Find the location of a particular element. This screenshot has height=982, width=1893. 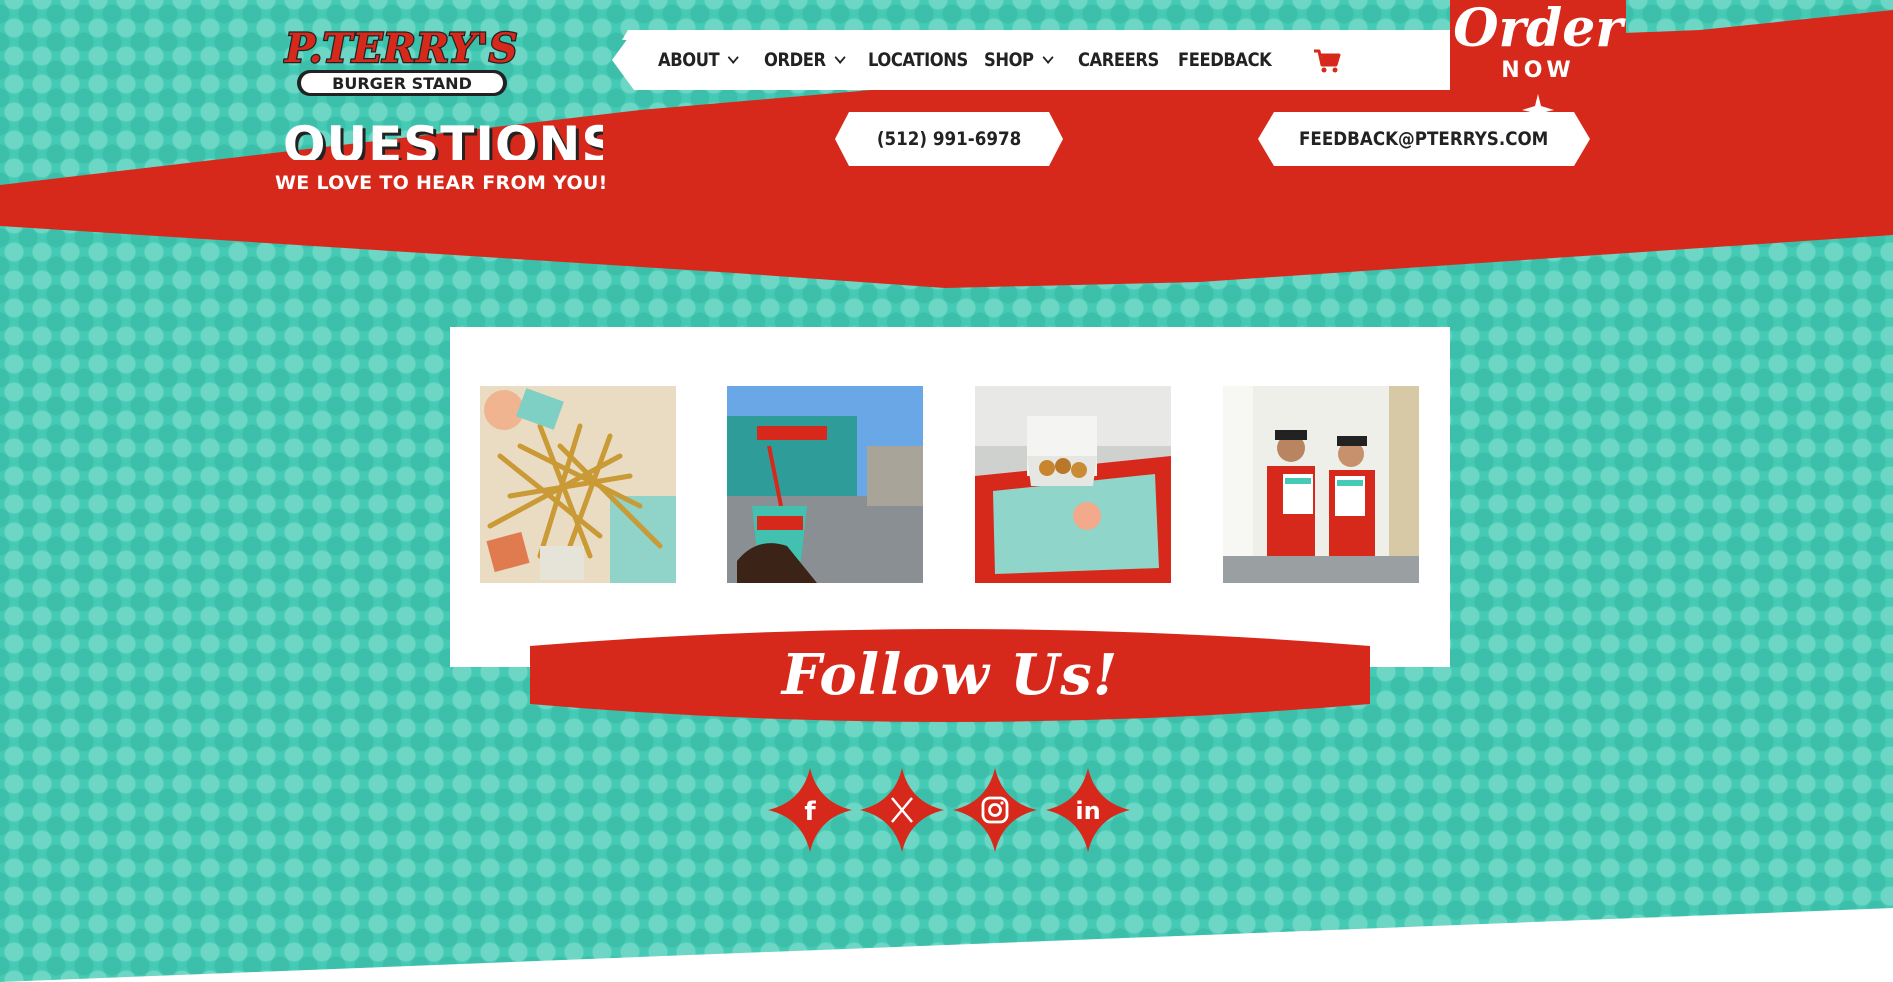

cart-icon is located at coordinates (1327, 61).